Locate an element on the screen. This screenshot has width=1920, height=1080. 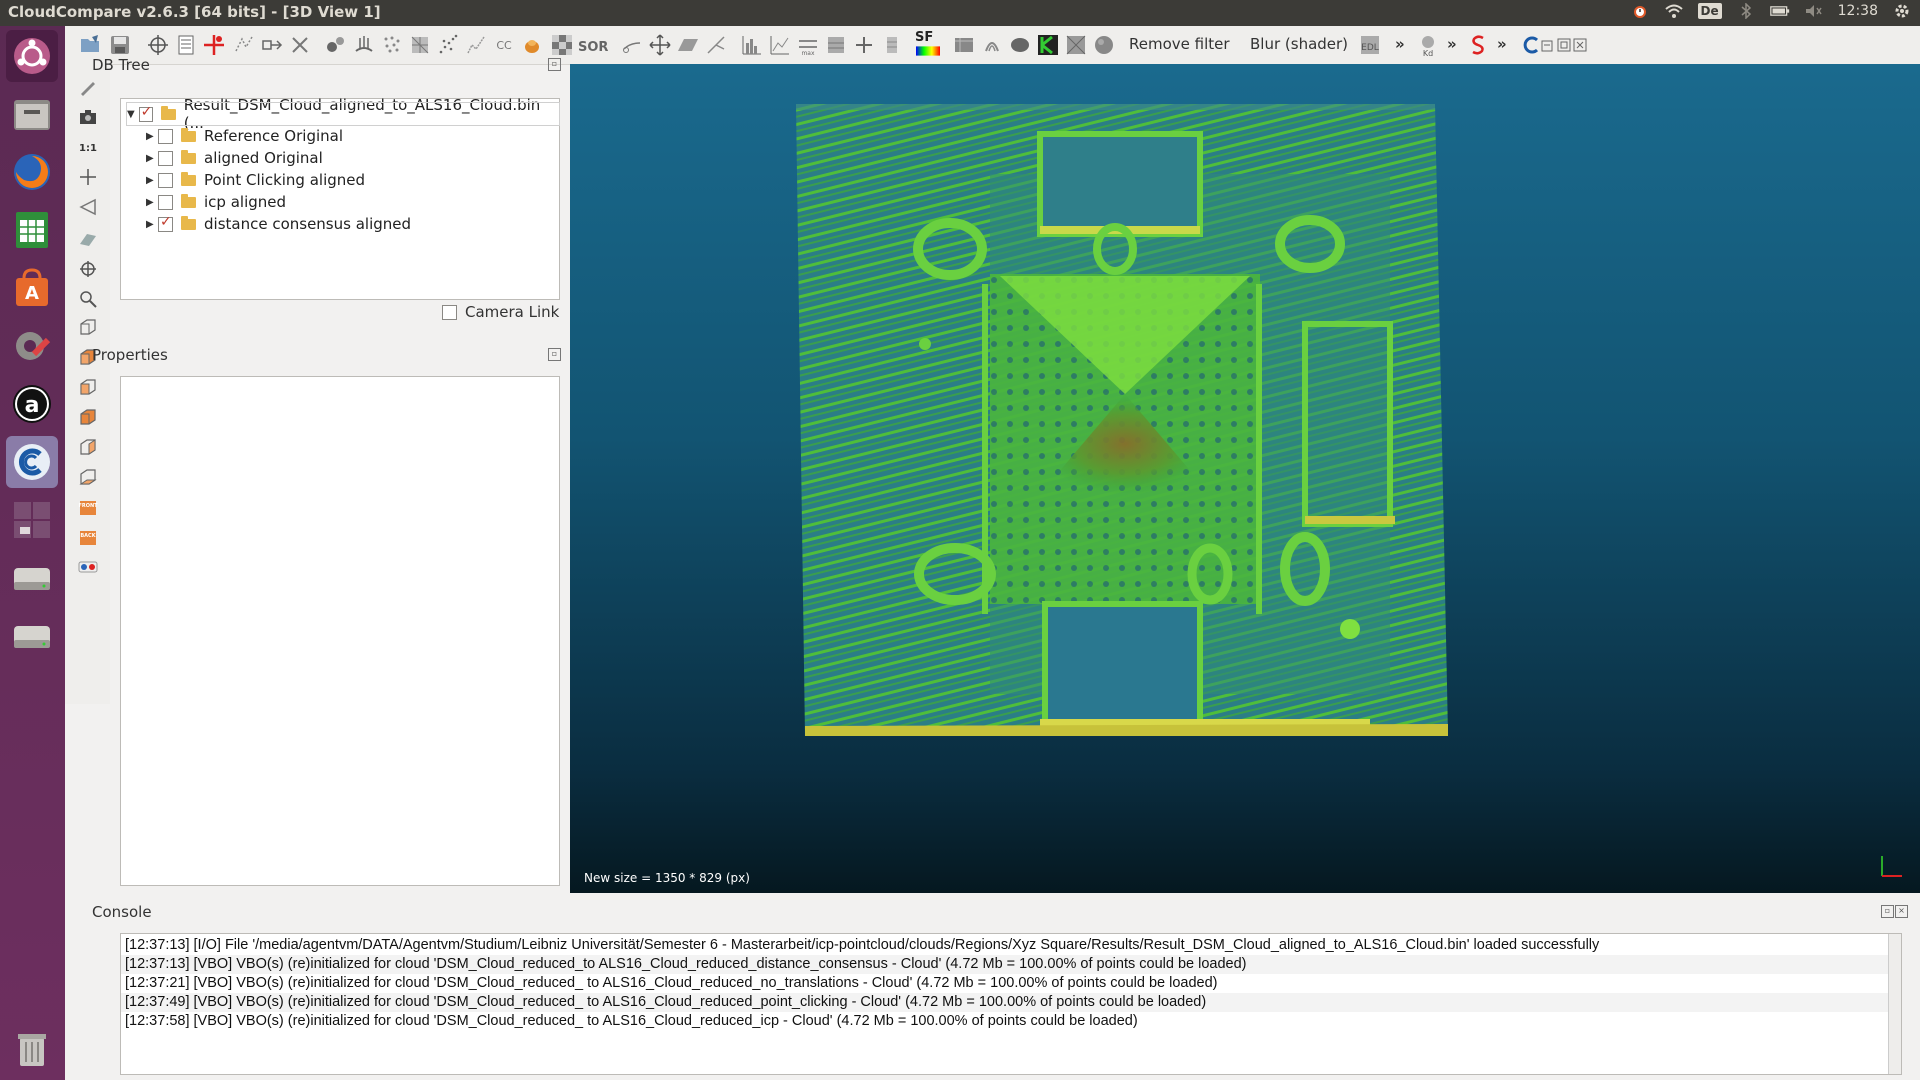
tree-item-reference-original: ▶ Reference Original is located at coordinates (244, 136).